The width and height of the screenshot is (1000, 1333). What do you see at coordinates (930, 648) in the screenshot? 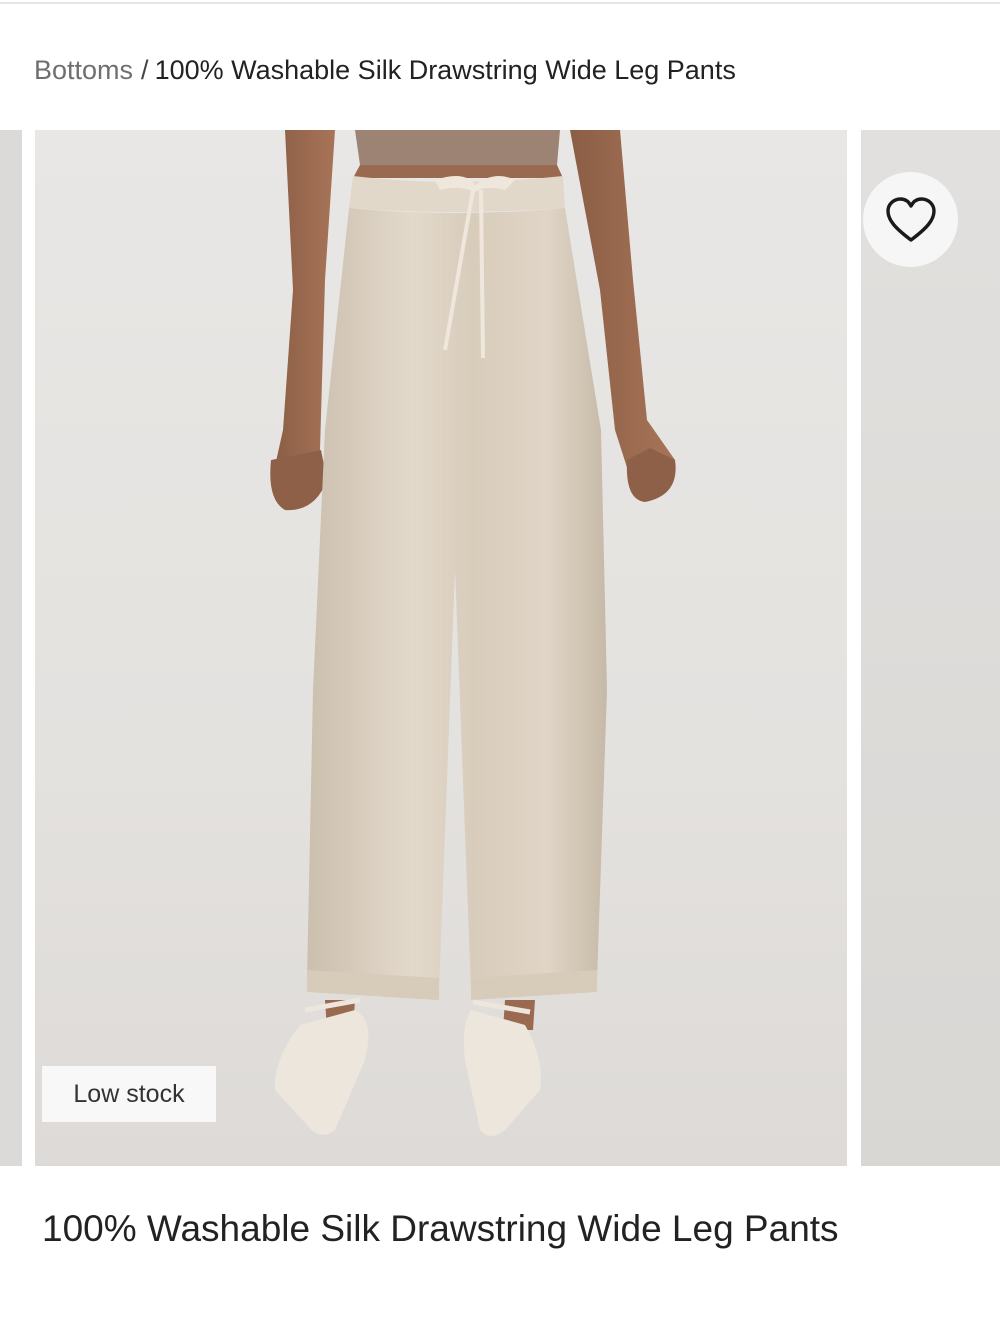
I see `carousel-next-slide` at bounding box center [930, 648].